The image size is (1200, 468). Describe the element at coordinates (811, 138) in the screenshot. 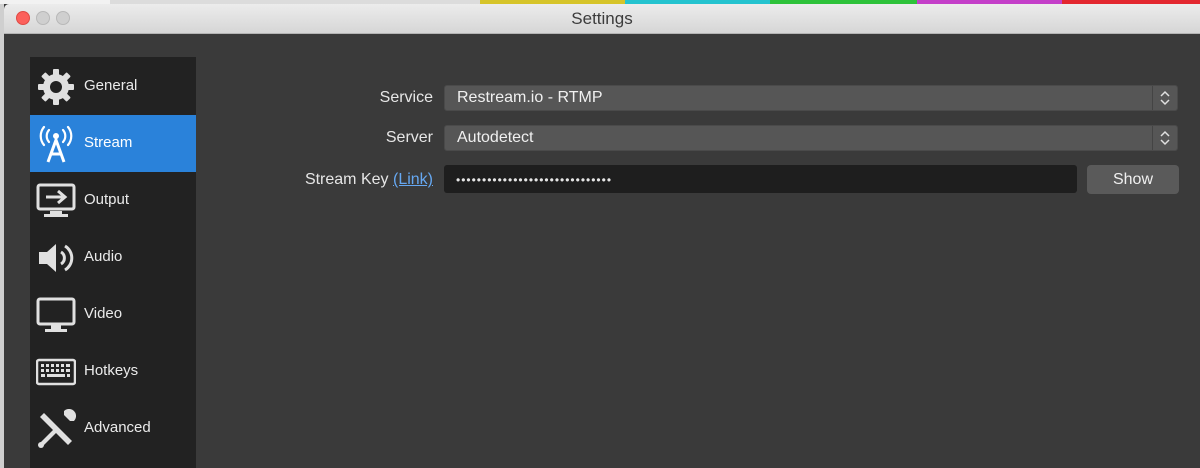

I see `server-dropdown: Autodetect` at that location.